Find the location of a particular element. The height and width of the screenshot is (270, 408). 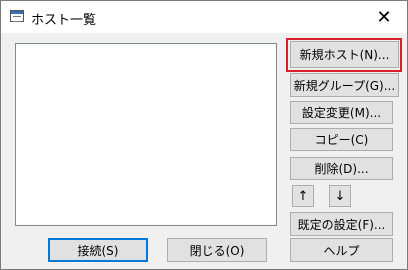

move-down-button: ↓ is located at coordinates (340, 196).